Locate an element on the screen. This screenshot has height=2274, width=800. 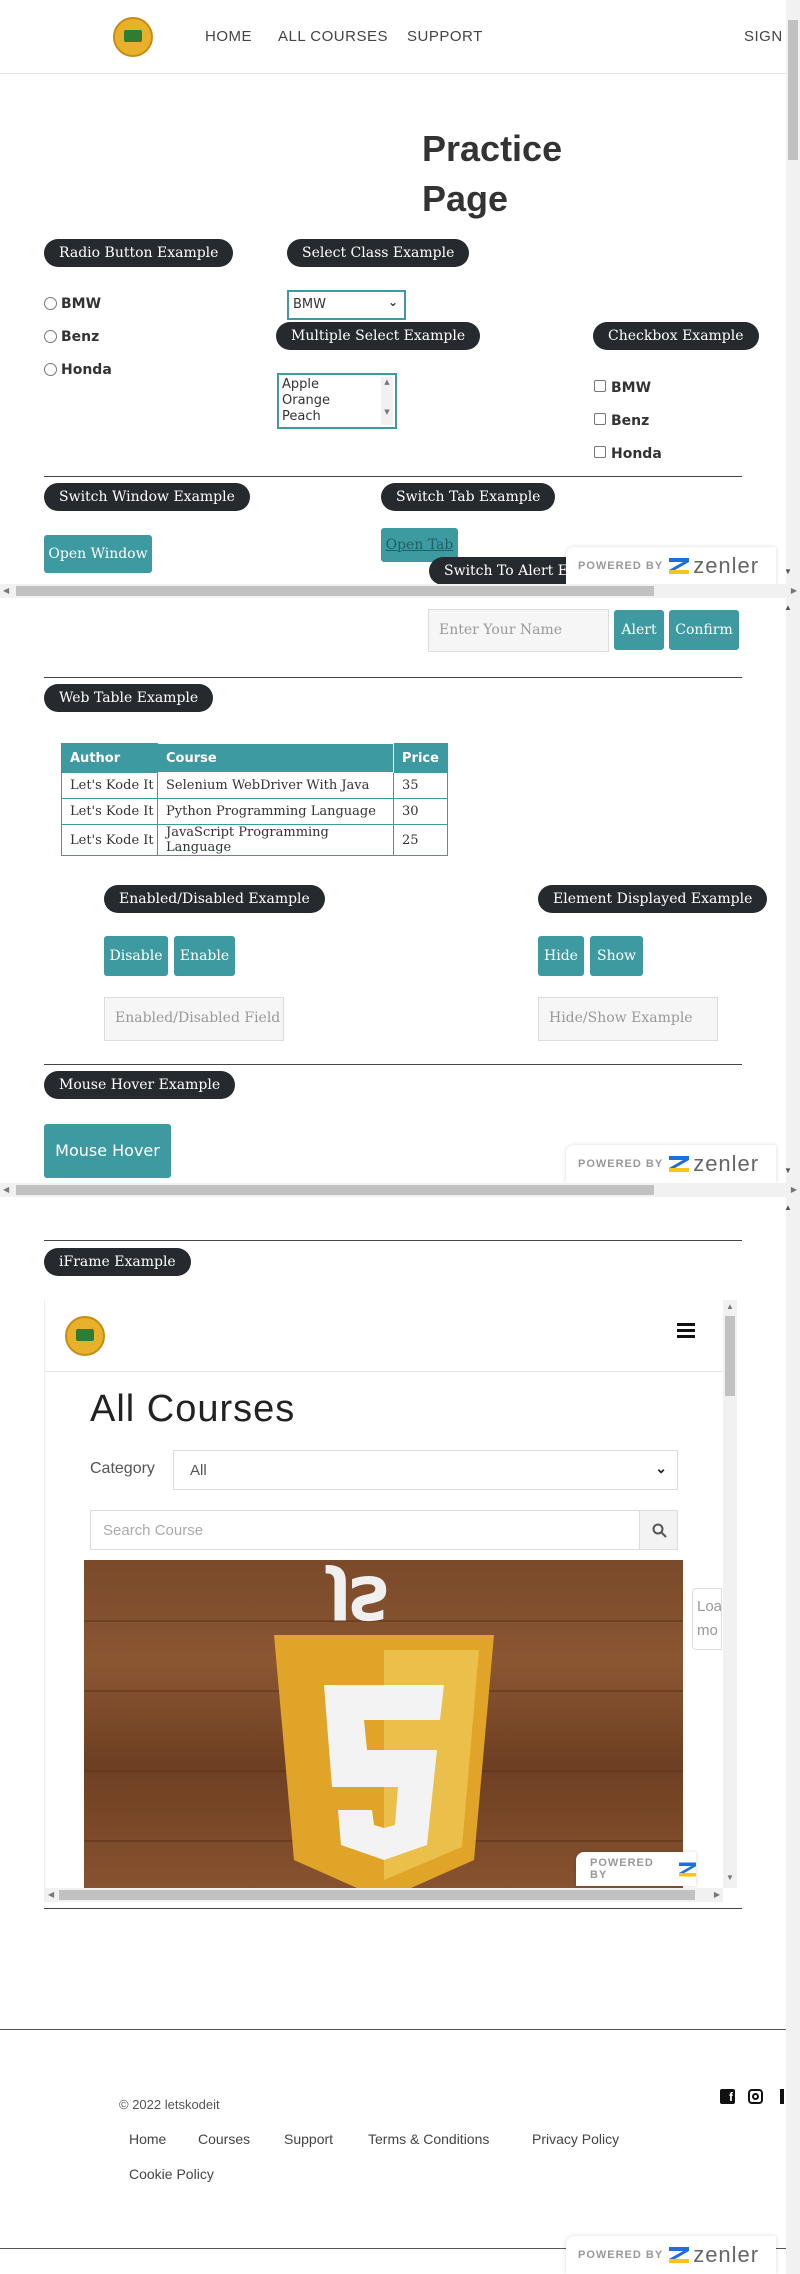
nav-all-courses: ALL COURSES is located at coordinates (333, 36).